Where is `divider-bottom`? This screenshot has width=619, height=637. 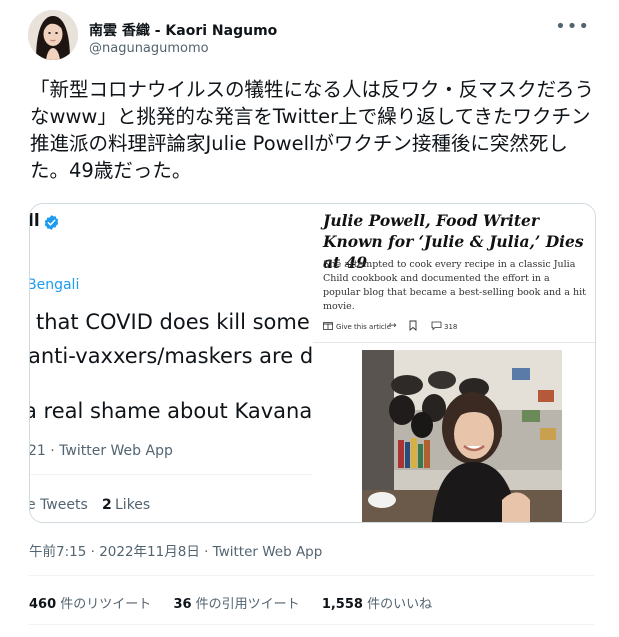
divider-bottom is located at coordinates (311, 624).